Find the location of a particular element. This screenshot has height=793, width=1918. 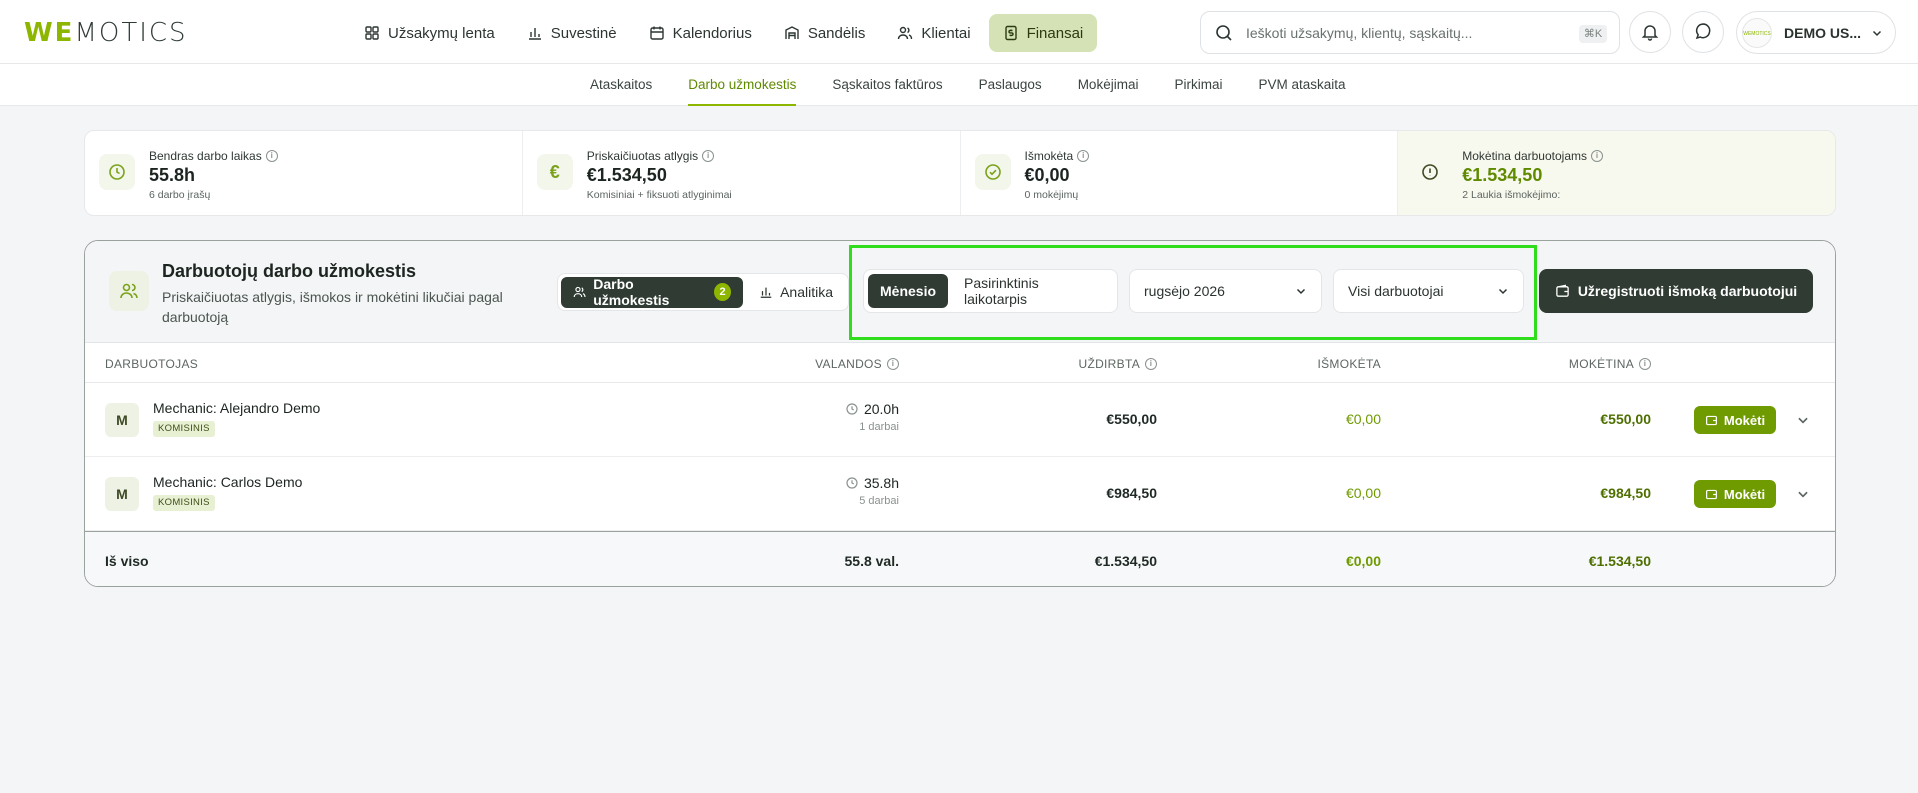

col-employee: DARBUOTOJAS is located at coordinates (151, 364).